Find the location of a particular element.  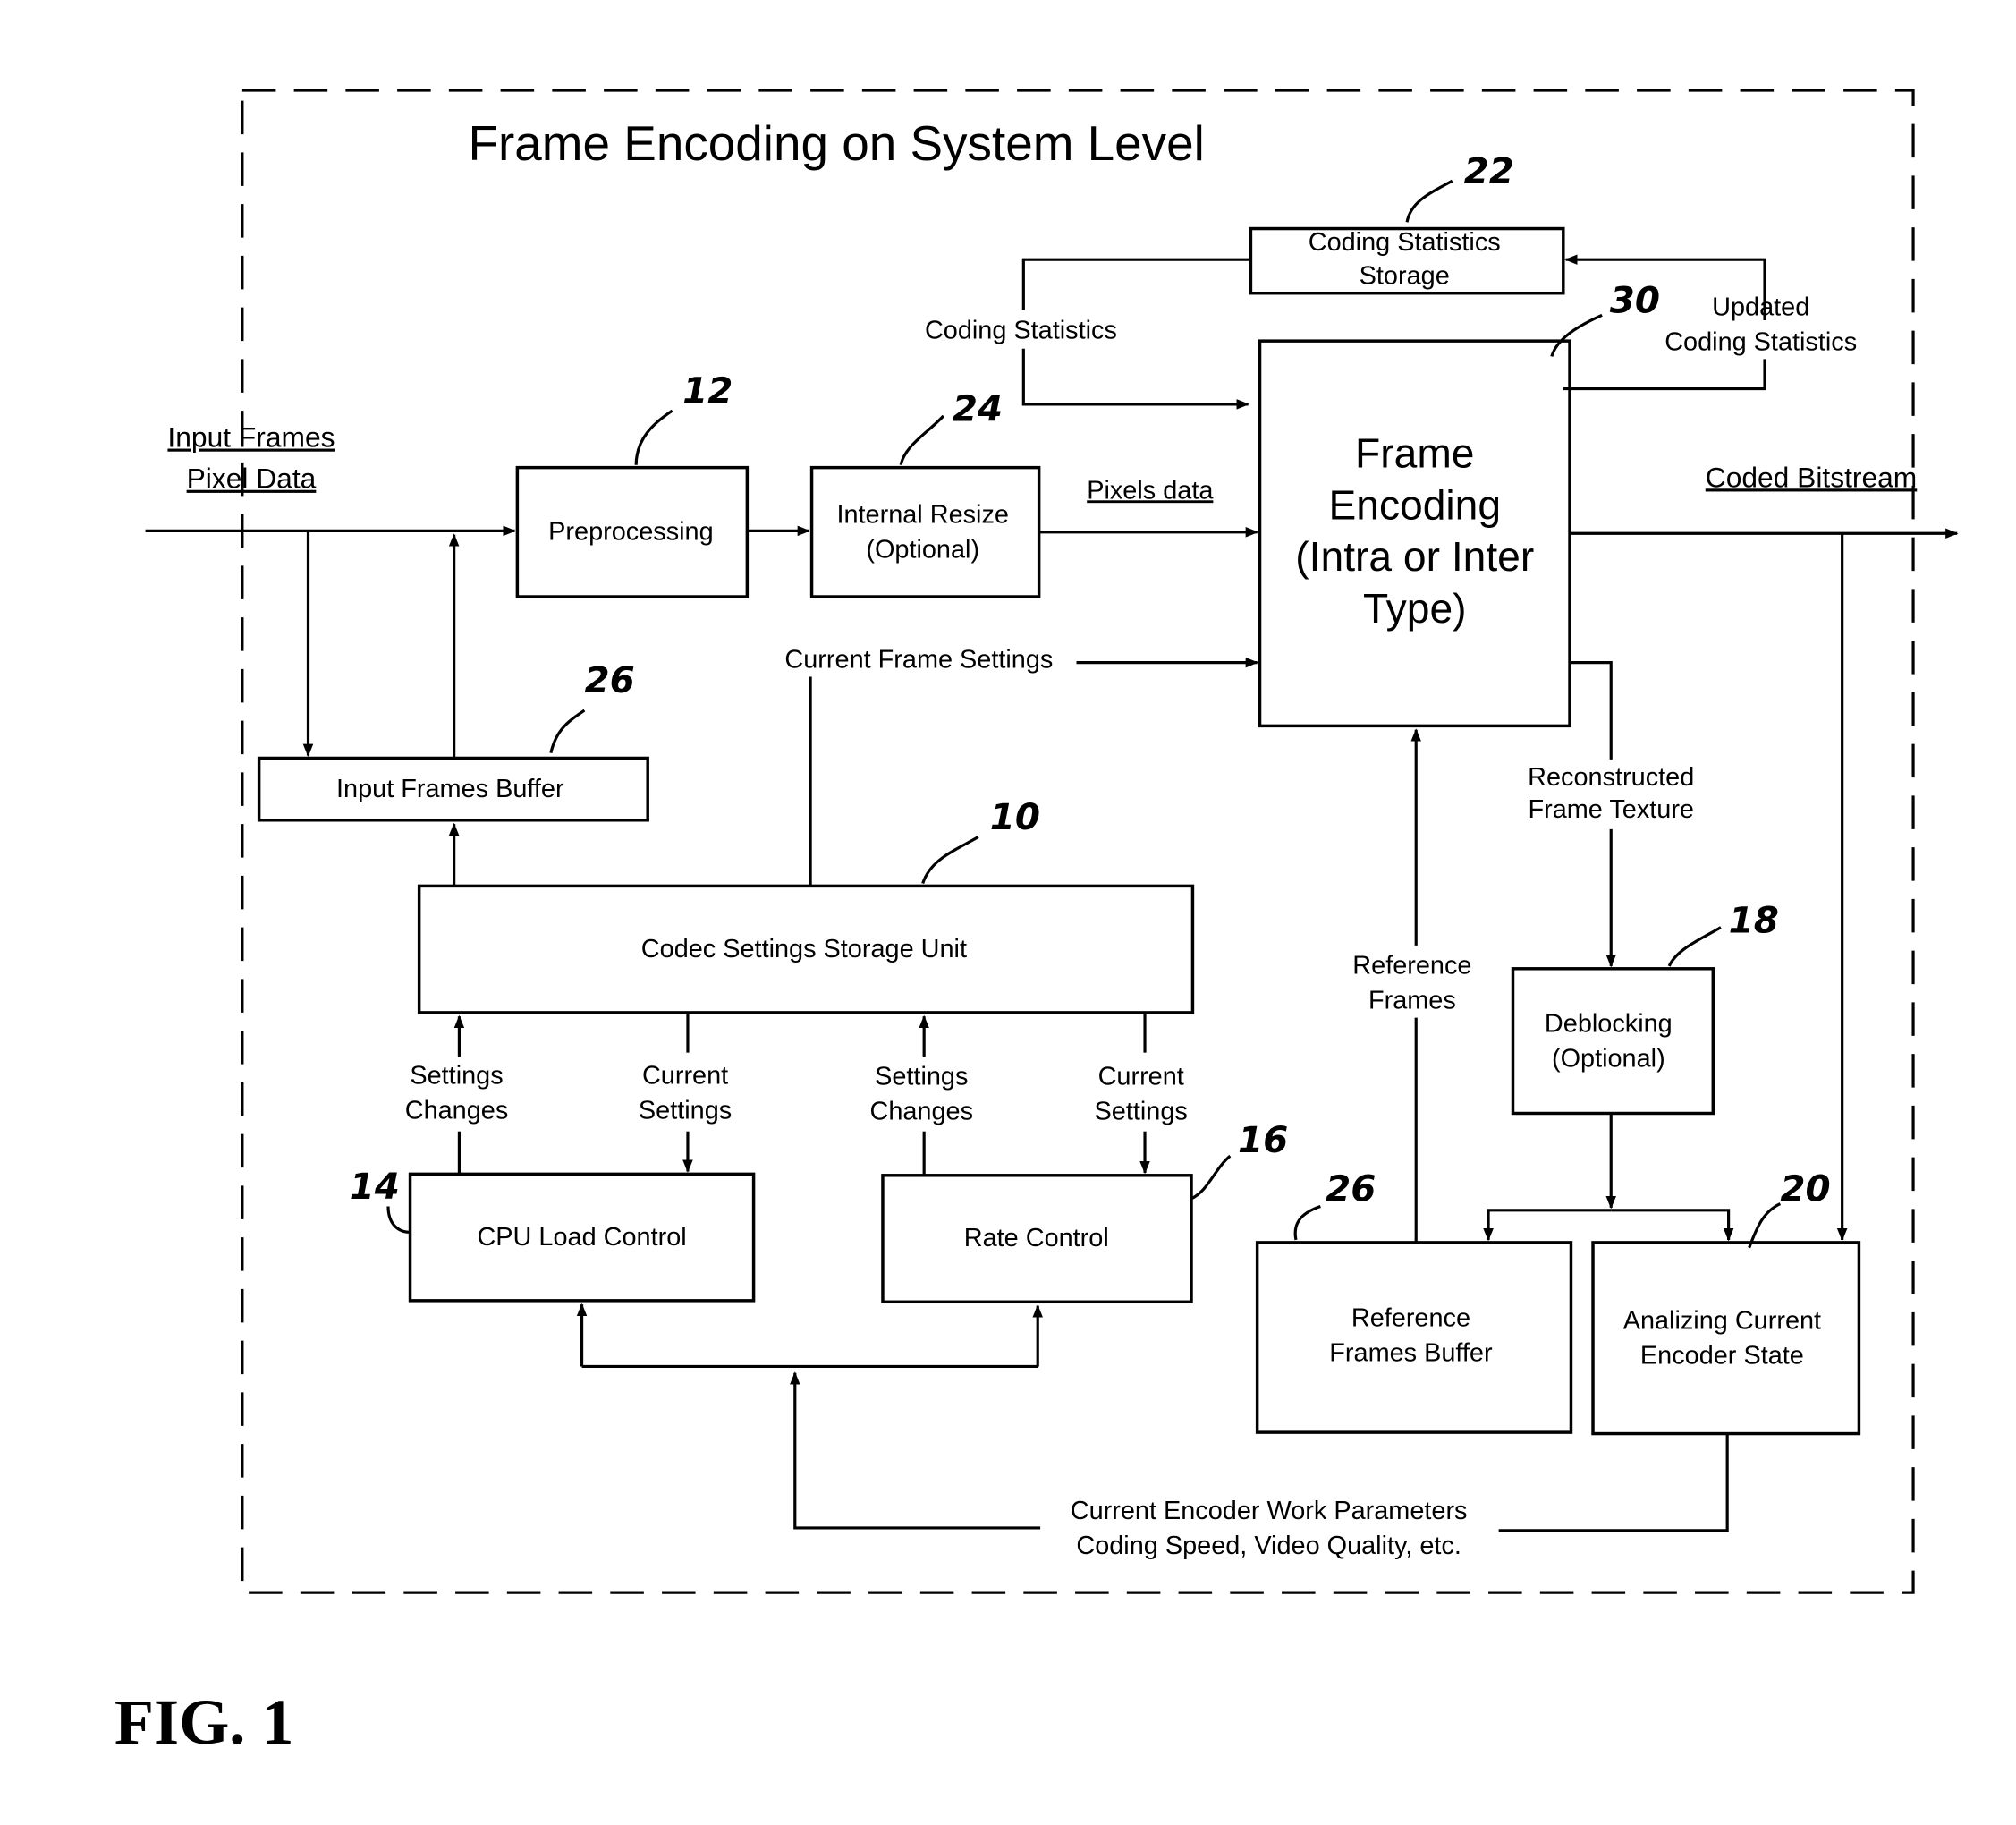

block-label: Coding Statistics is located at coordinates (1405, 243).